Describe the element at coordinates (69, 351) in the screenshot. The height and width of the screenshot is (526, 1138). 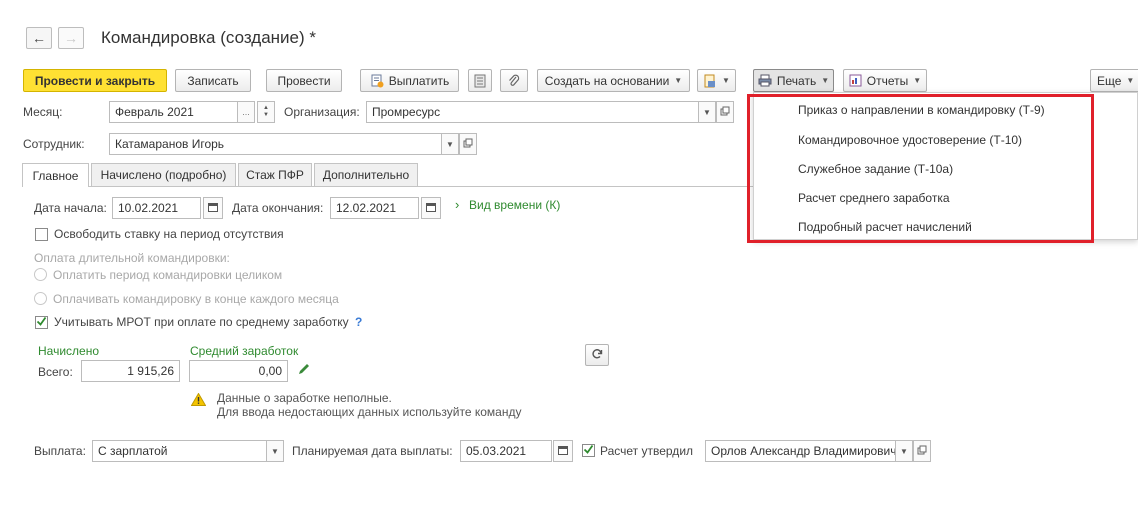
I see `accrued-header: Начислено` at that location.